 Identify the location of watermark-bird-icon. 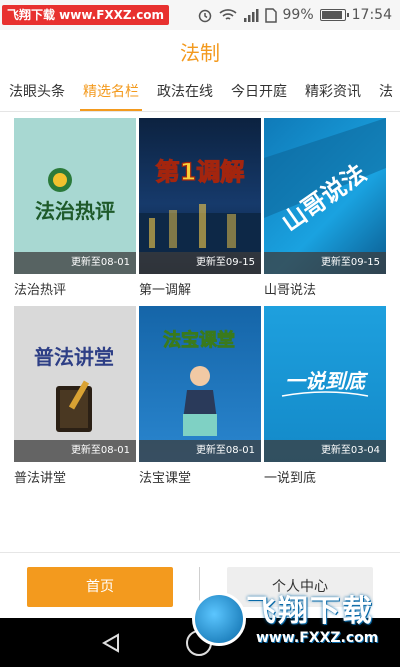
(219, 619).